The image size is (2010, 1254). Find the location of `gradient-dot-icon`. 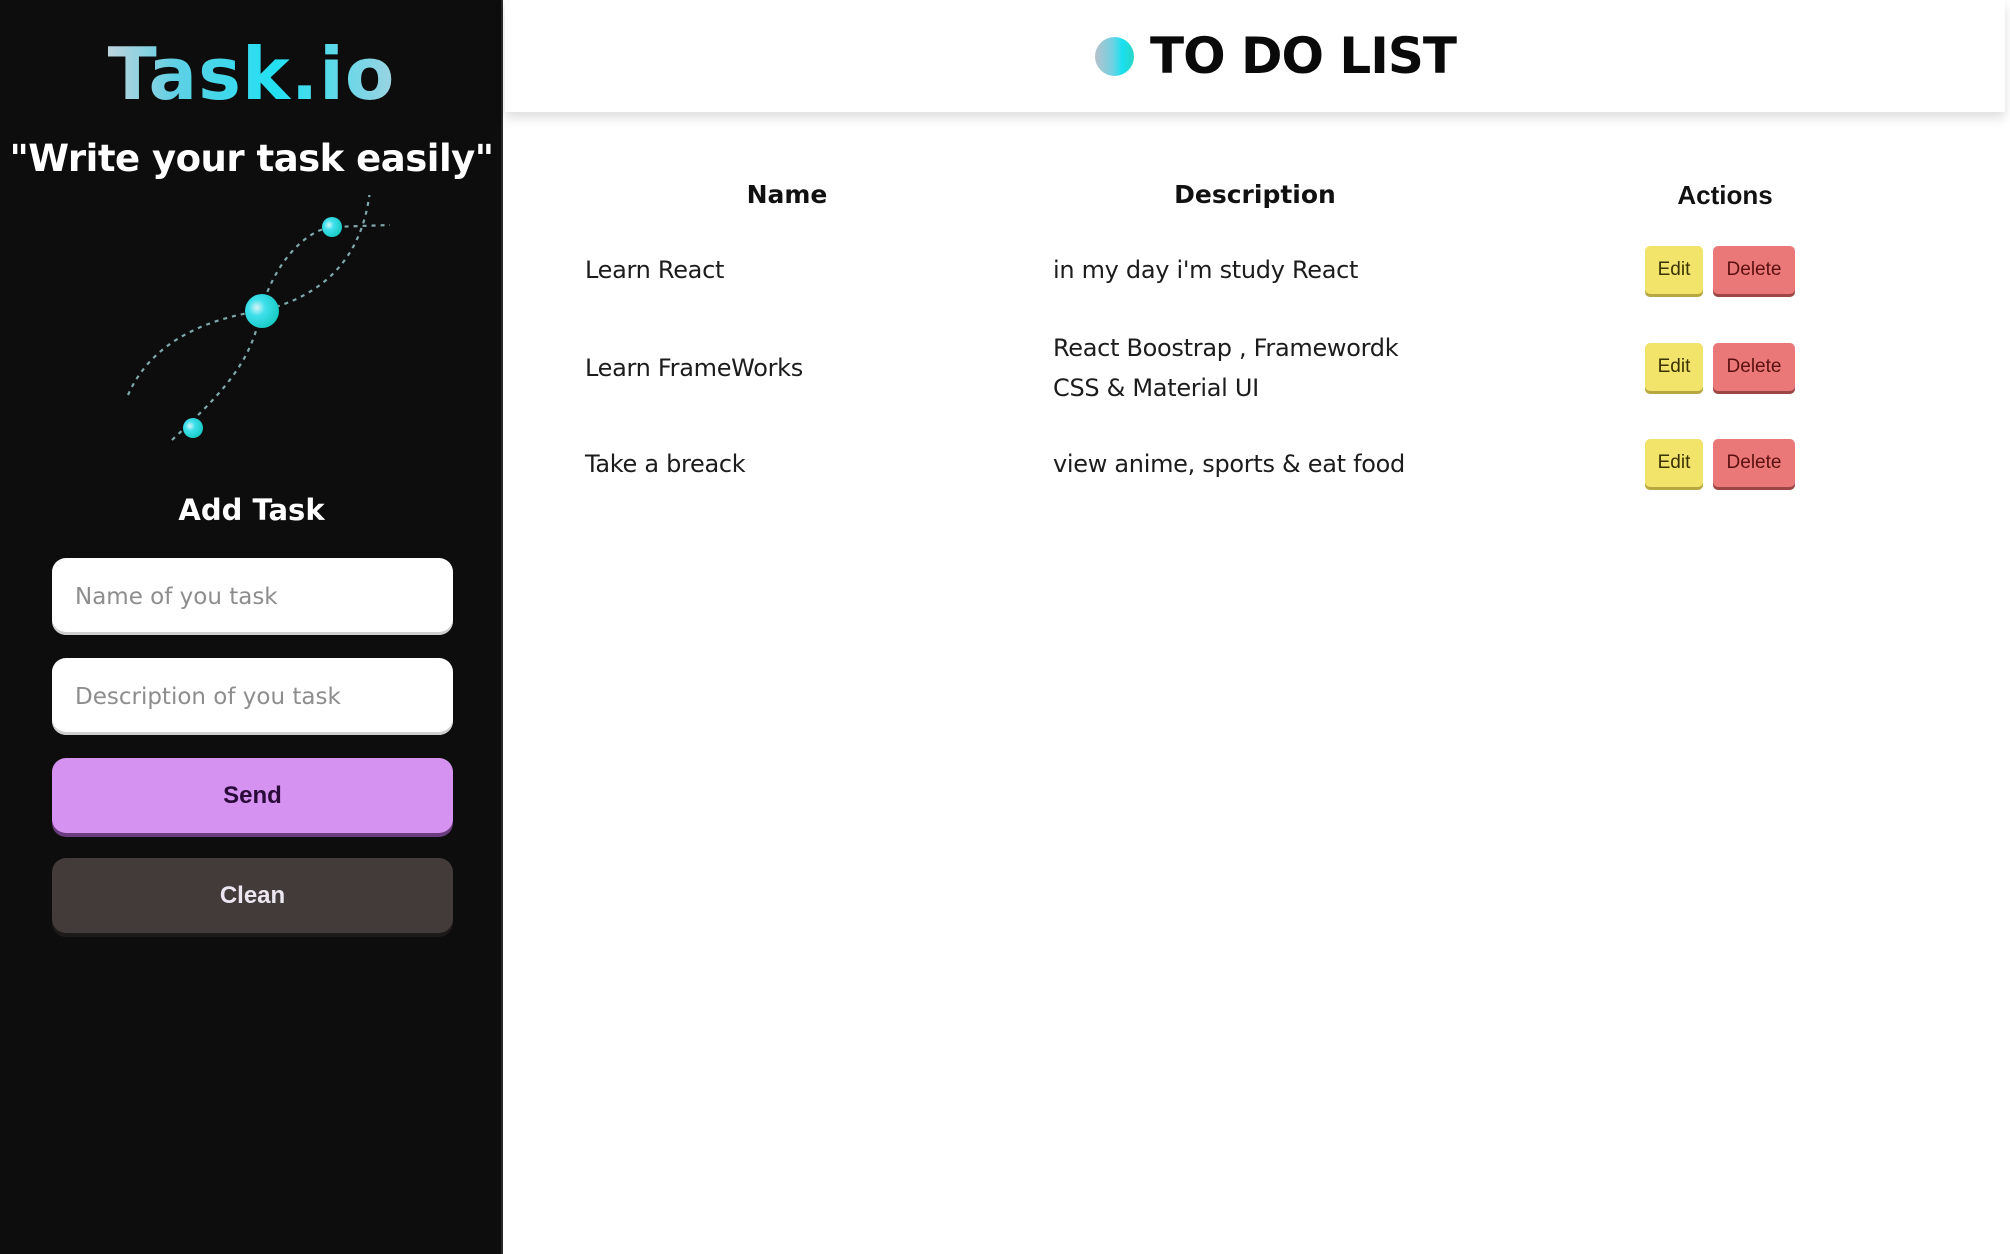

gradient-dot-icon is located at coordinates (1114, 56).